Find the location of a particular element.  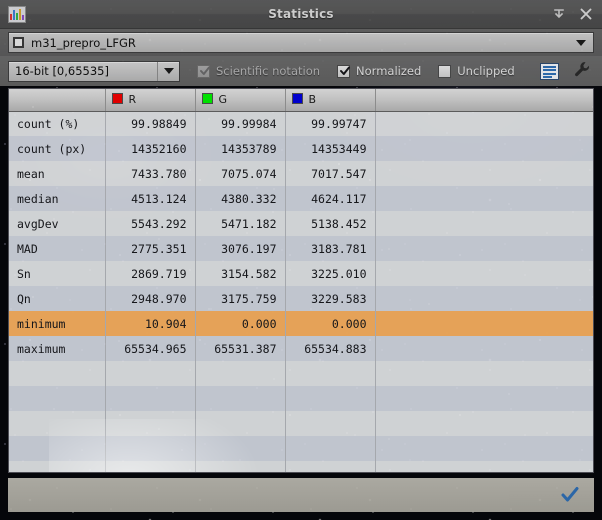

unclipped-checkbox: Unclipped is located at coordinates (476, 71).